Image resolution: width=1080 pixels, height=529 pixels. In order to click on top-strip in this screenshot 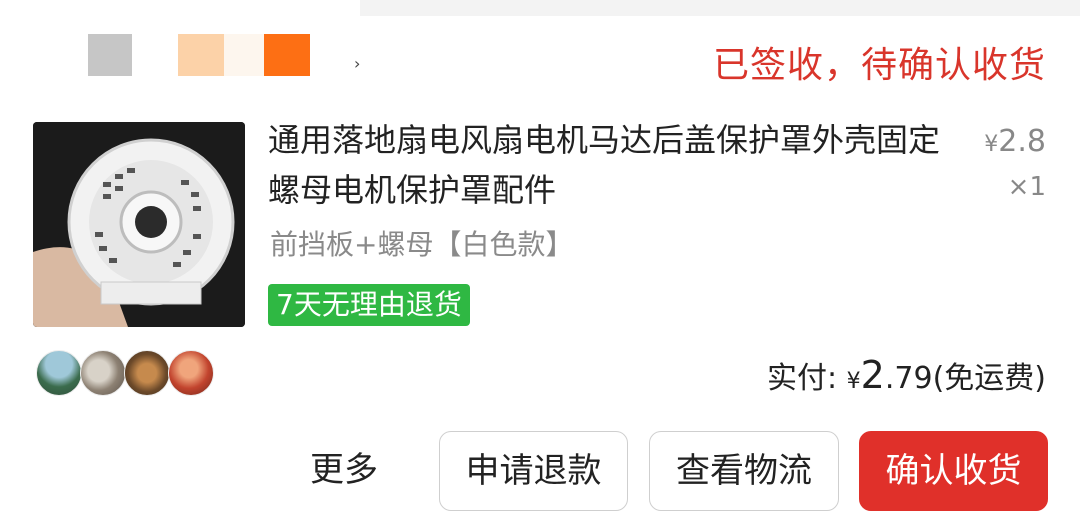, I will do `click(540, 8)`.